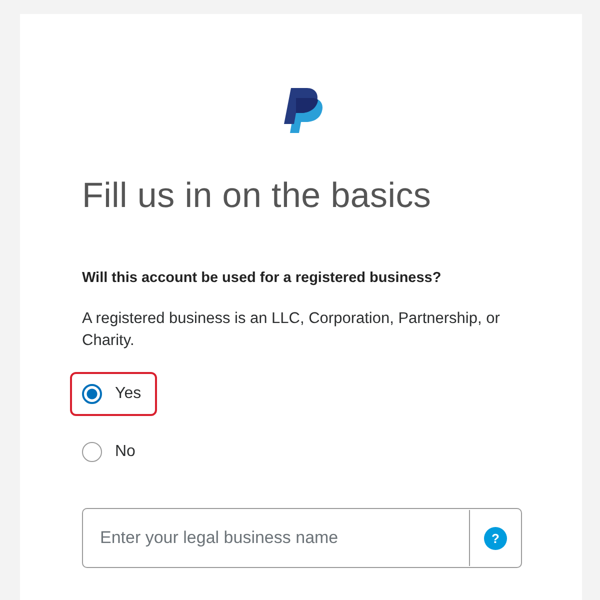  I want to click on logo-icon, so click(303, 110).